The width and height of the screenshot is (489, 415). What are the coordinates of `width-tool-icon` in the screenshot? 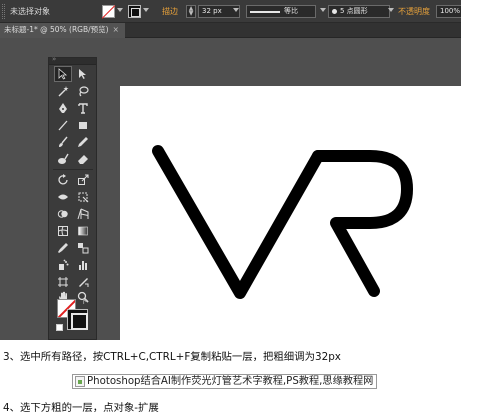 It's located at (63, 197).